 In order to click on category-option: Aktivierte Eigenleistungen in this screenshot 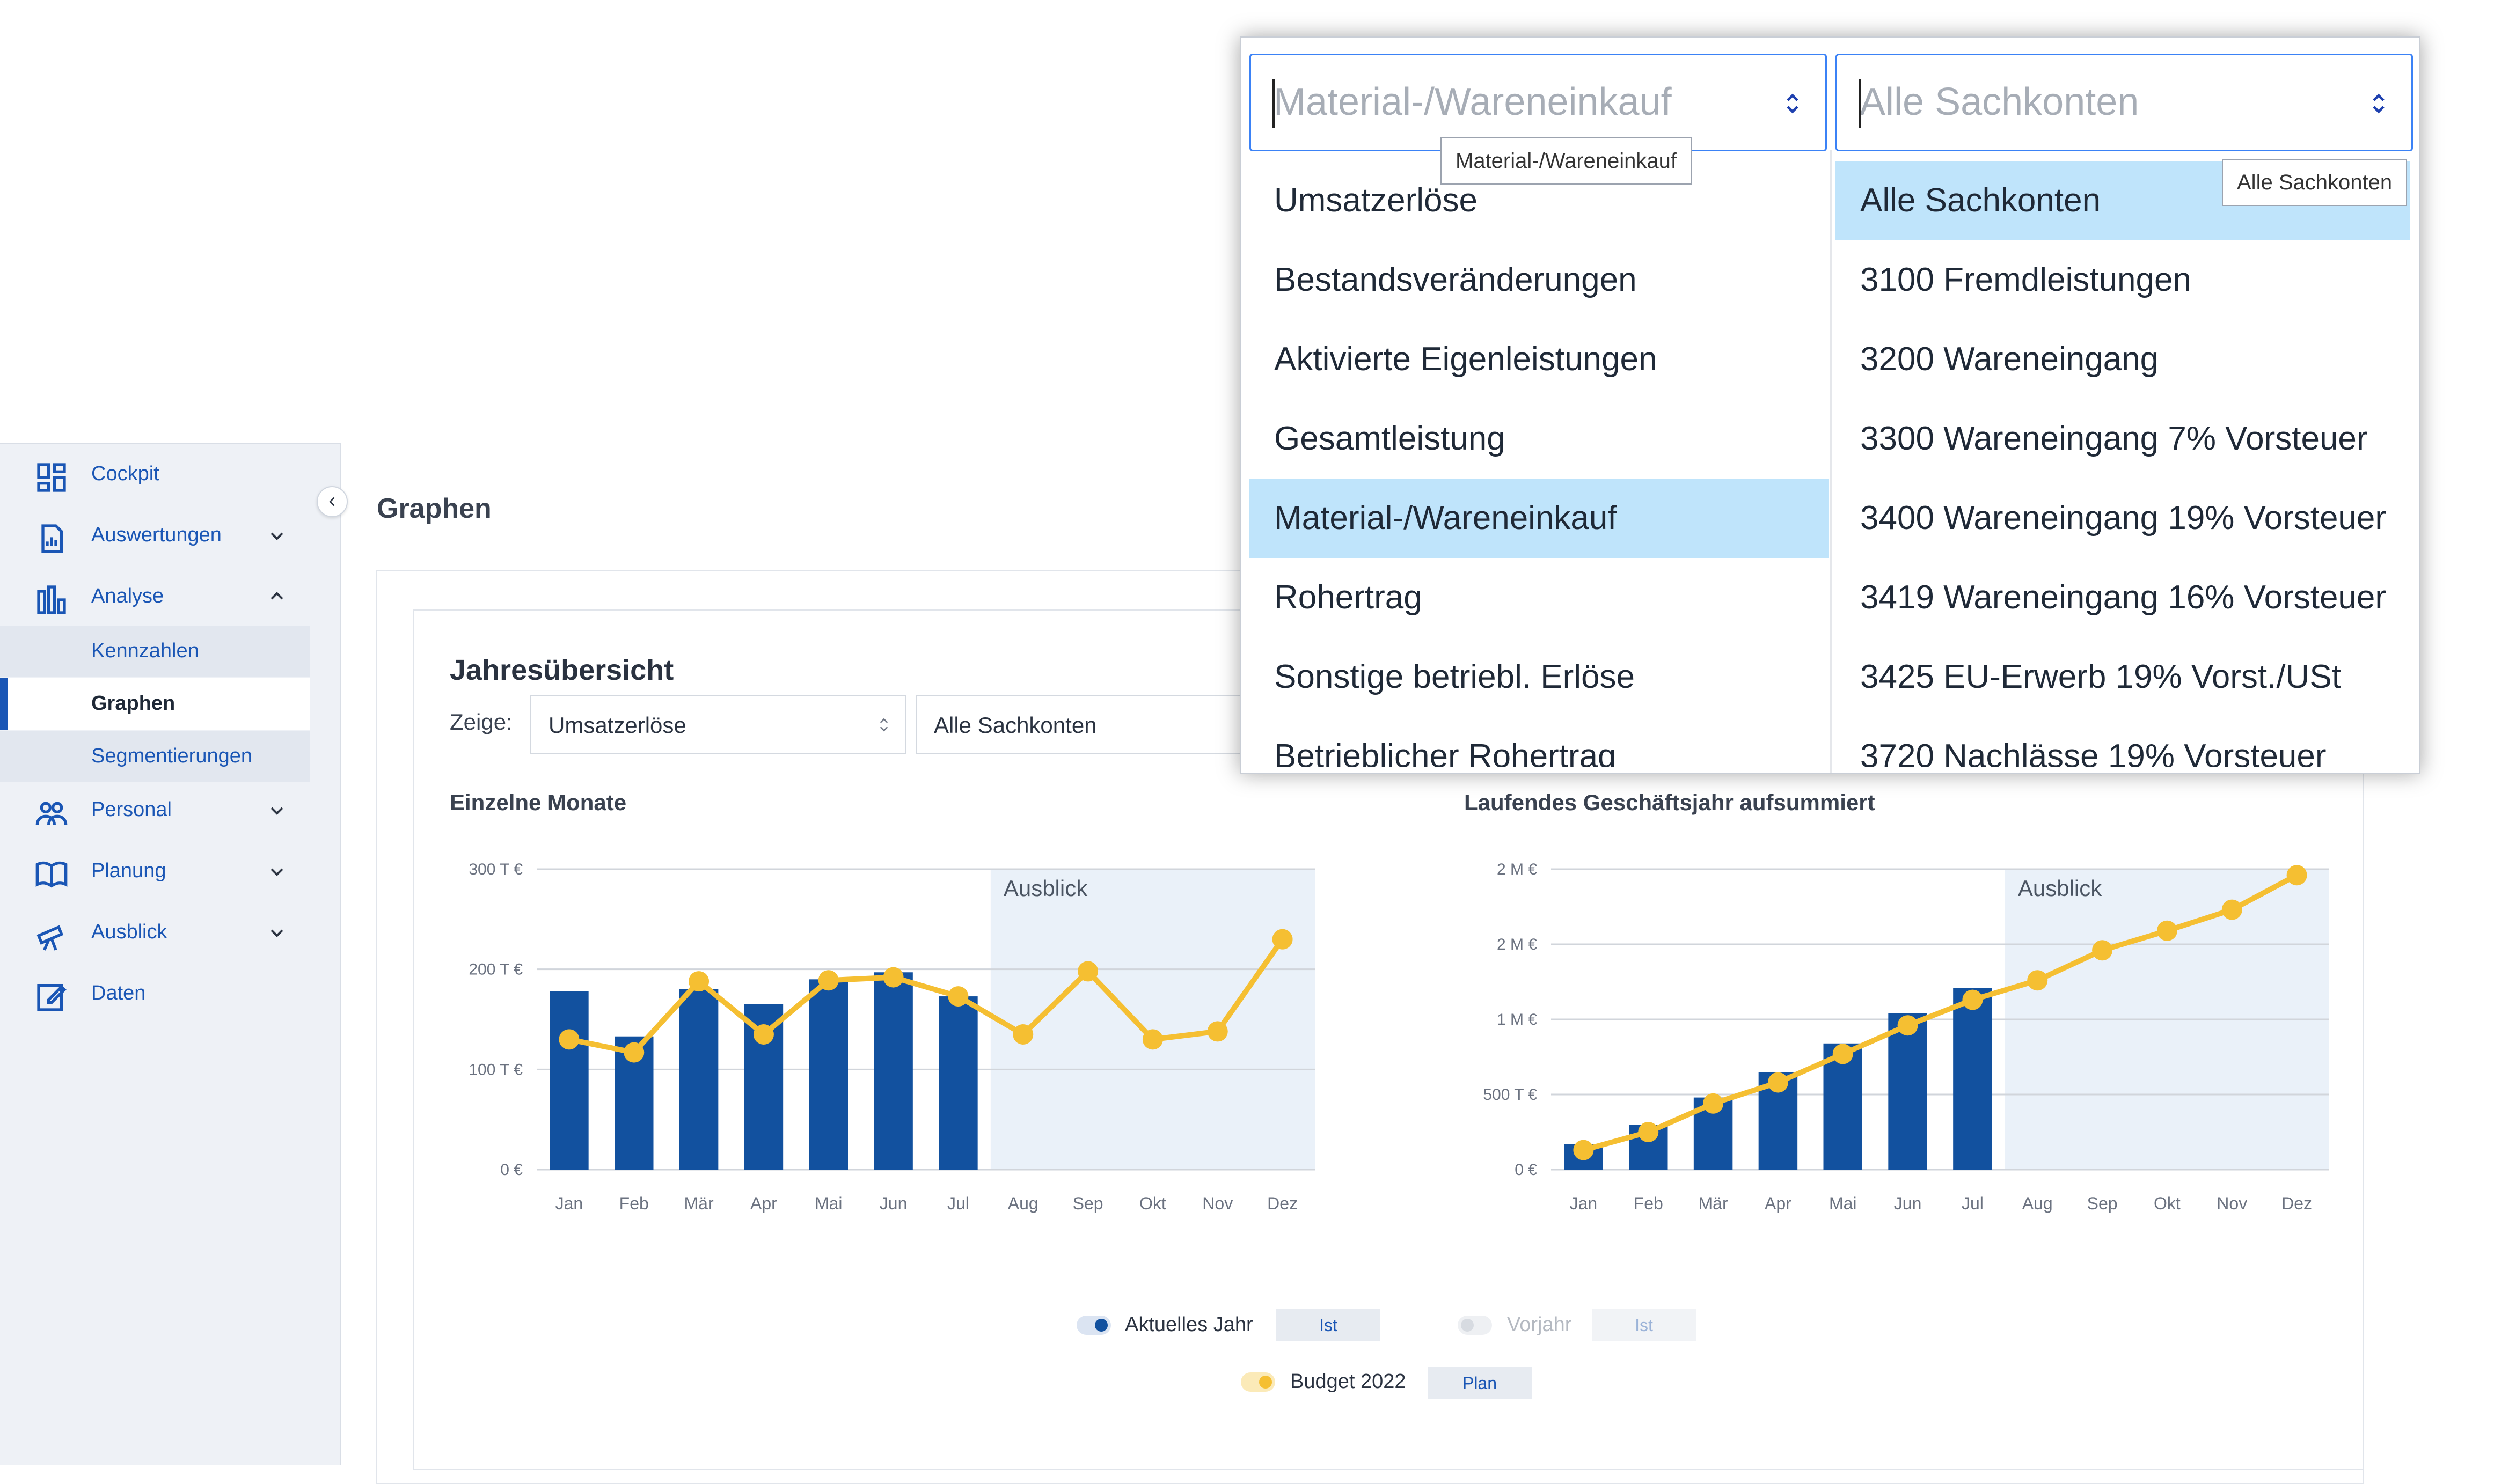, I will do `click(1539, 359)`.